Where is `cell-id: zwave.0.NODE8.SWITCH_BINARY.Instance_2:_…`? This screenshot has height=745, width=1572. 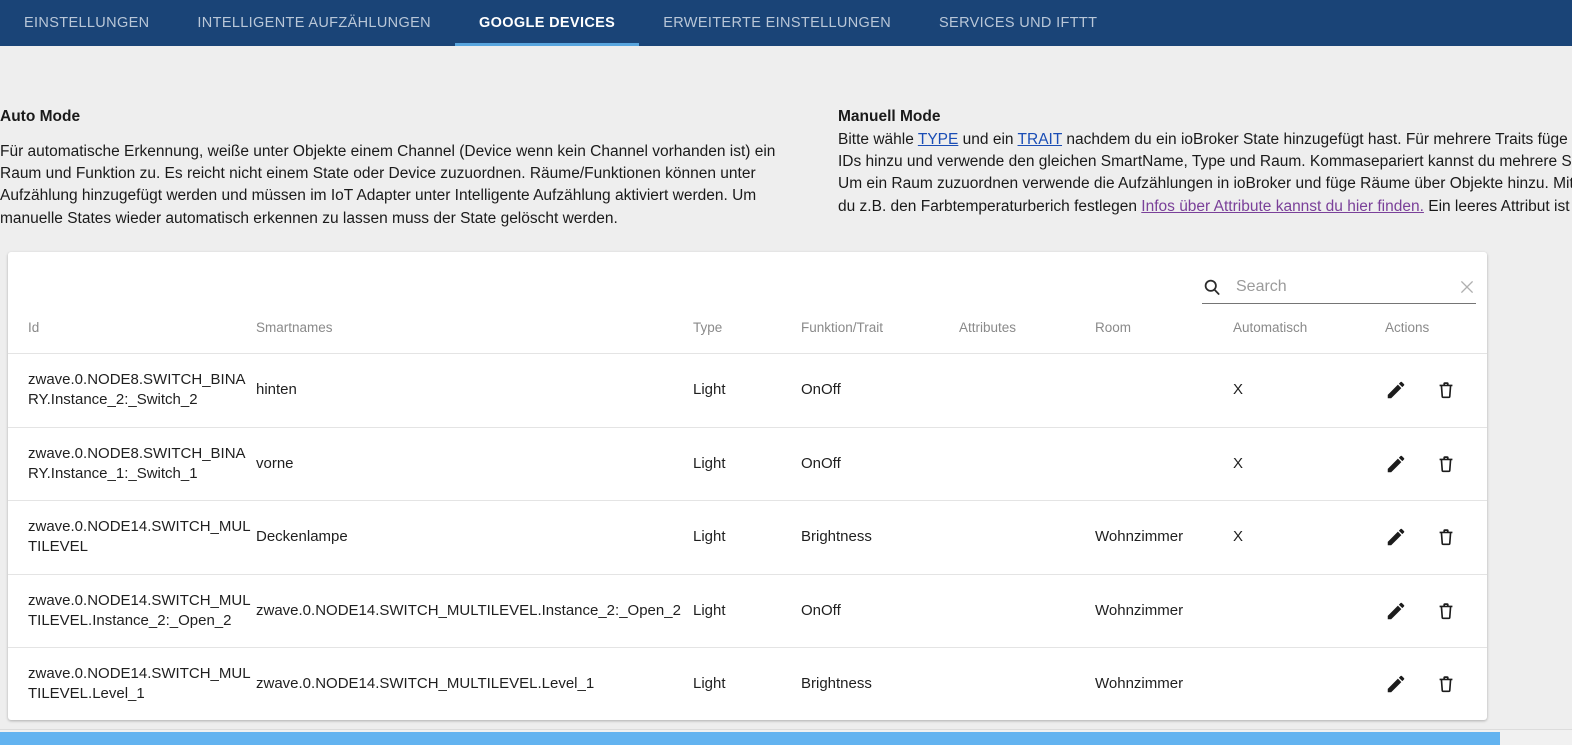 cell-id: zwave.0.NODE8.SWITCH_BINARY.Instance_2:_… is located at coordinates (132, 390).